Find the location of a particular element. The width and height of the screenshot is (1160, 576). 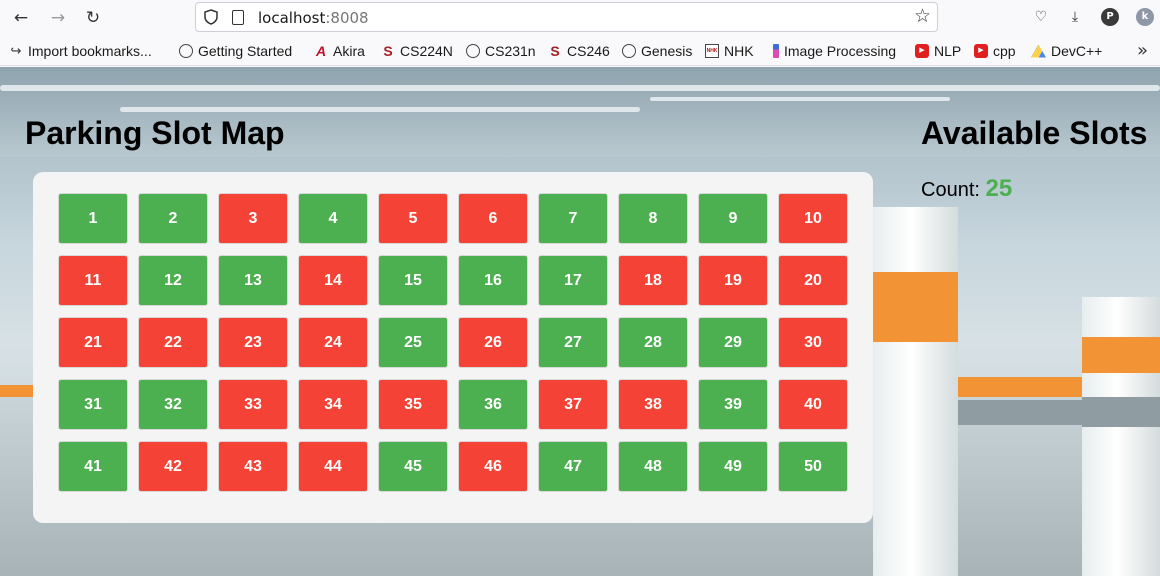

pocket-icon: ♡ is located at coordinates (1041, 17).